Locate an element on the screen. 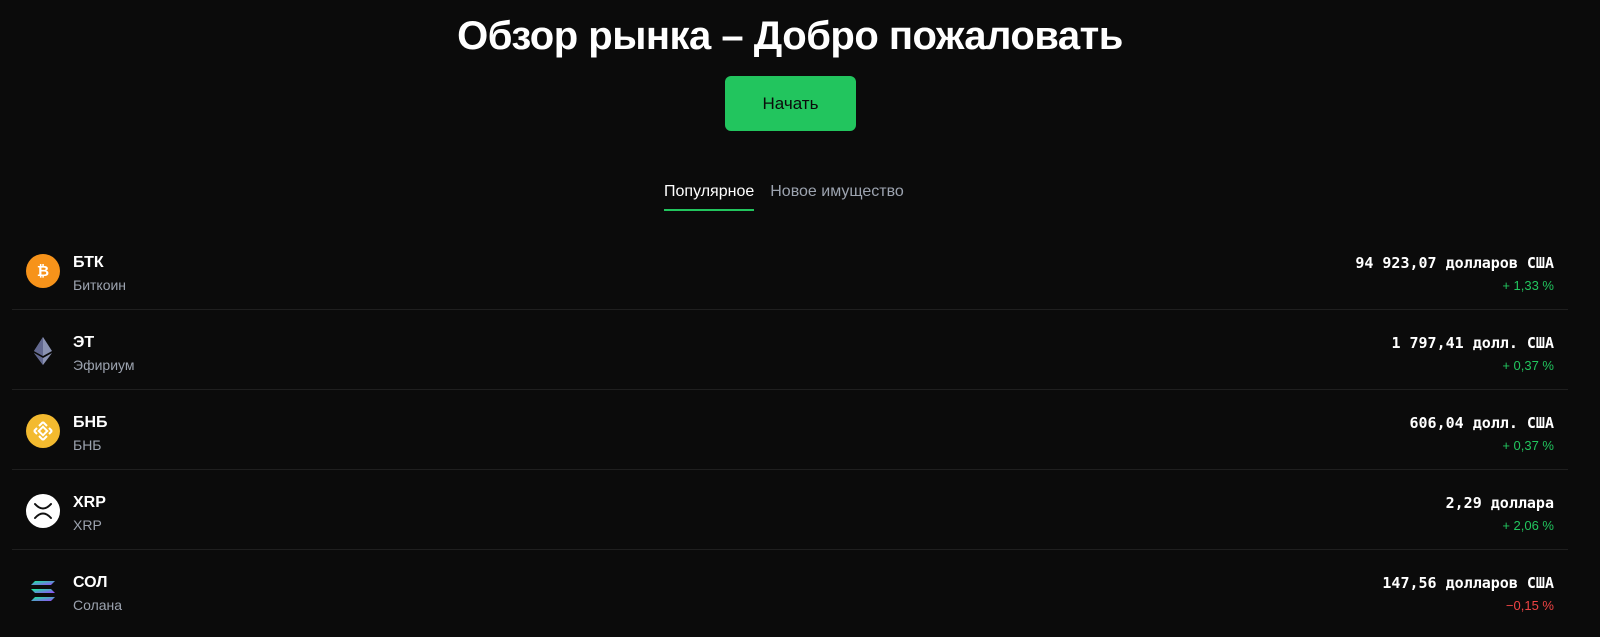 The height and width of the screenshot is (637, 1600). asset-symbol: БНБ is located at coordinates (90, 422).